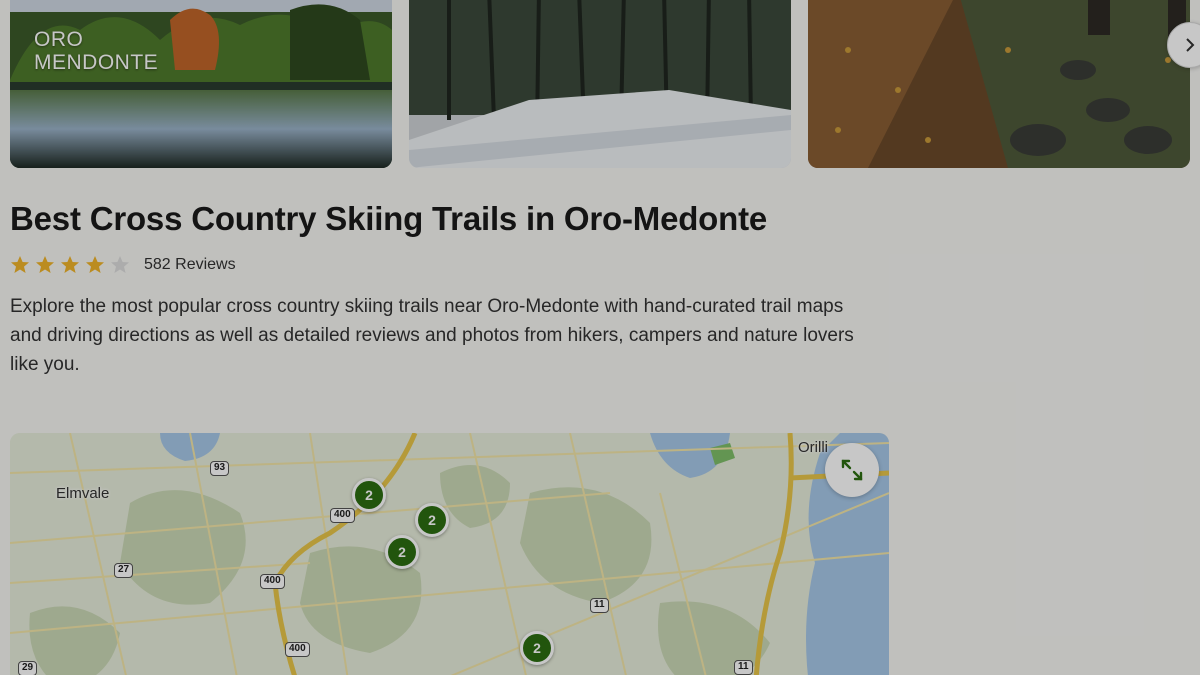 This screenshot has height=675, width=1200. Describe the element at coordinates (28, 668) in the screenshot. I see `highway-shield: 29` at that location.